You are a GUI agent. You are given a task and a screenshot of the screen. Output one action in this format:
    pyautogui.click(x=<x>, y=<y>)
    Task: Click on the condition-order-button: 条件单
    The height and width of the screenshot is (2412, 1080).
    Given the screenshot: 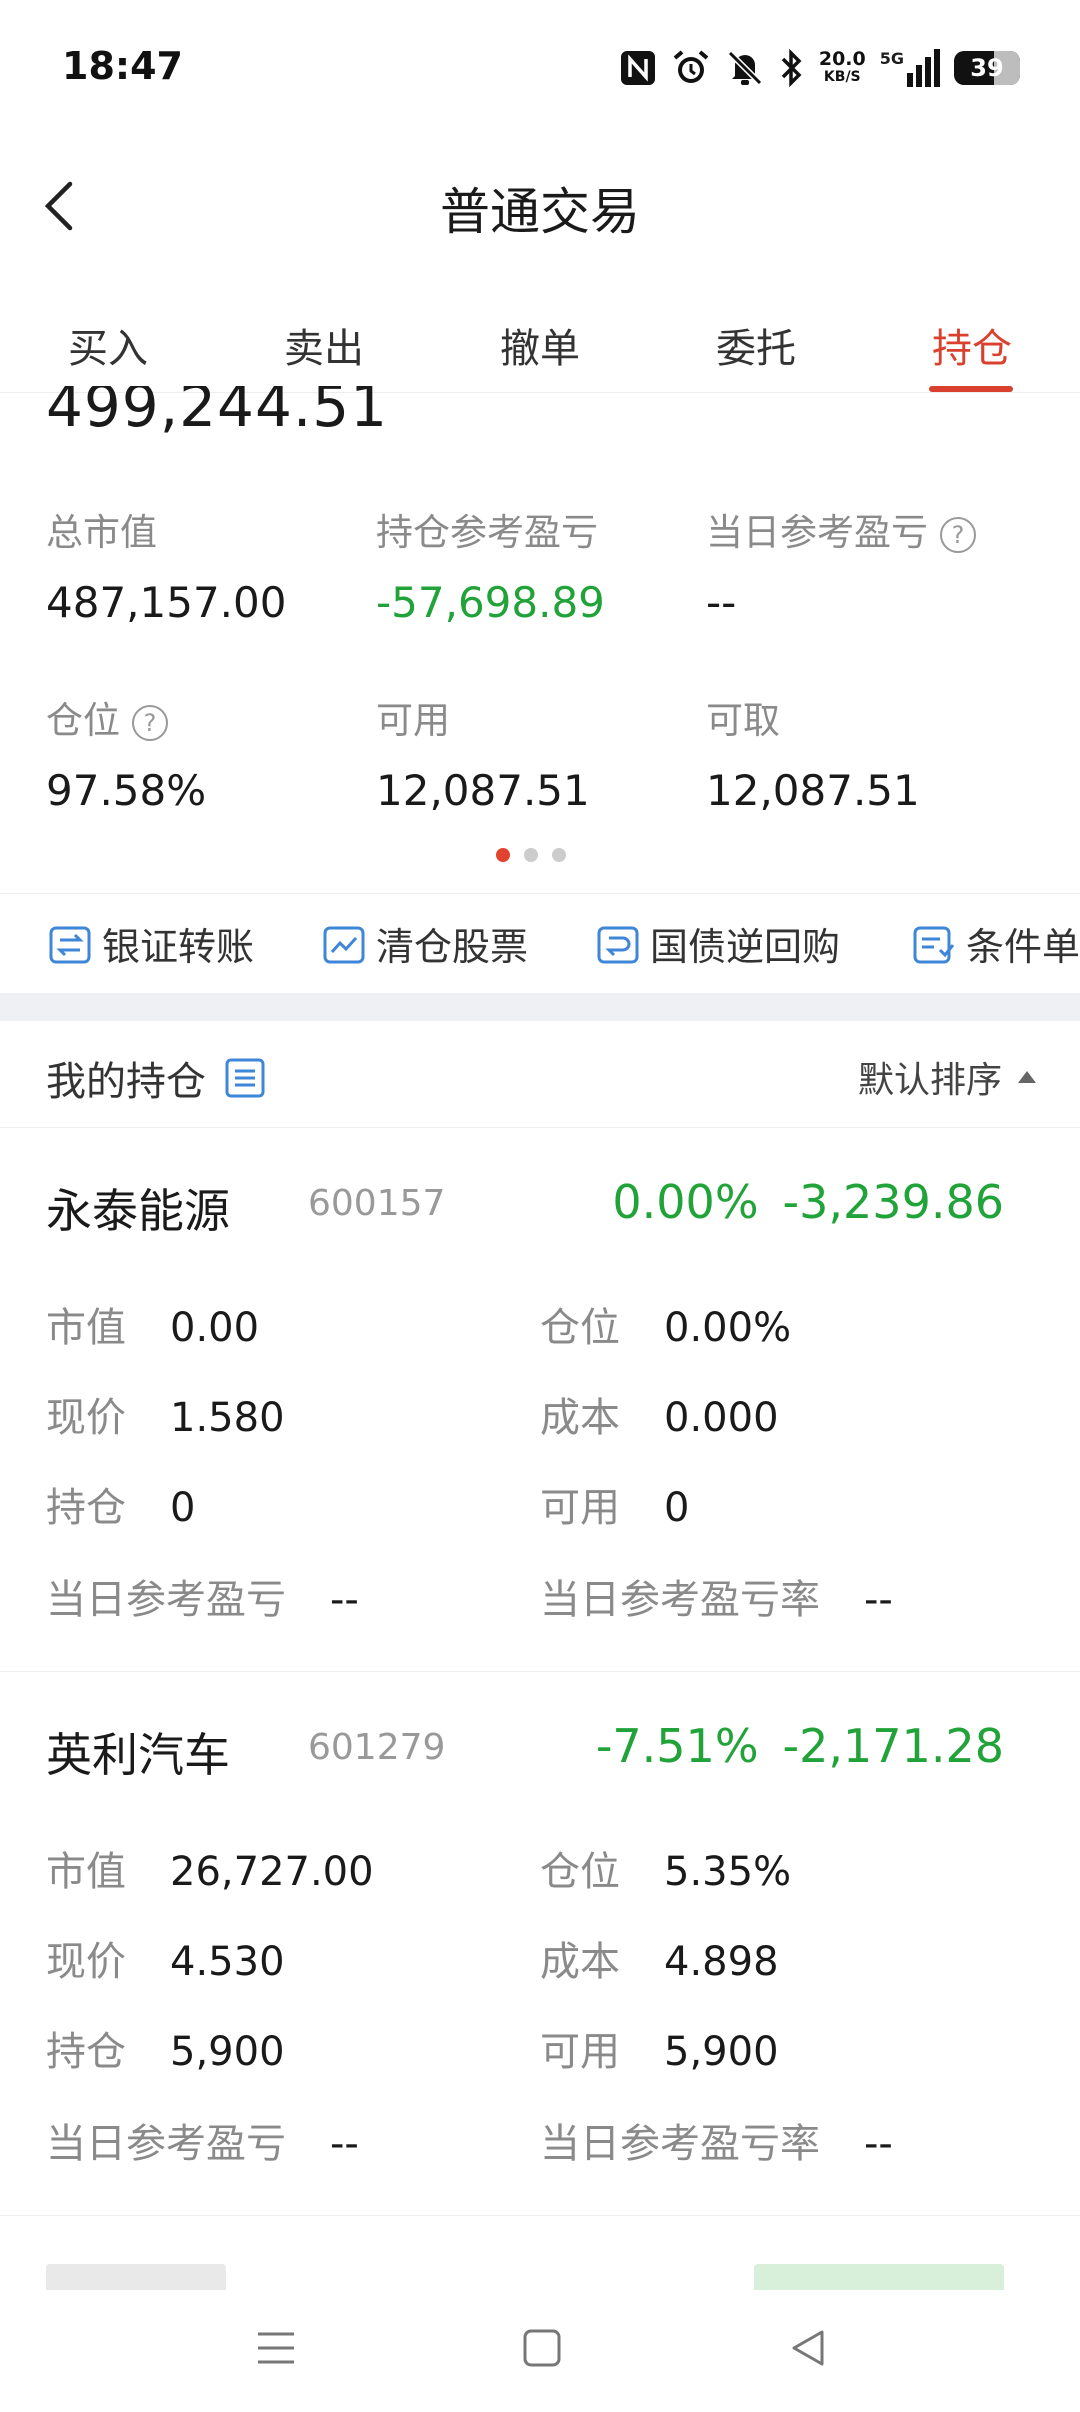 What is the action you would take?
    pyautogui.click(x=996, y=943)
    